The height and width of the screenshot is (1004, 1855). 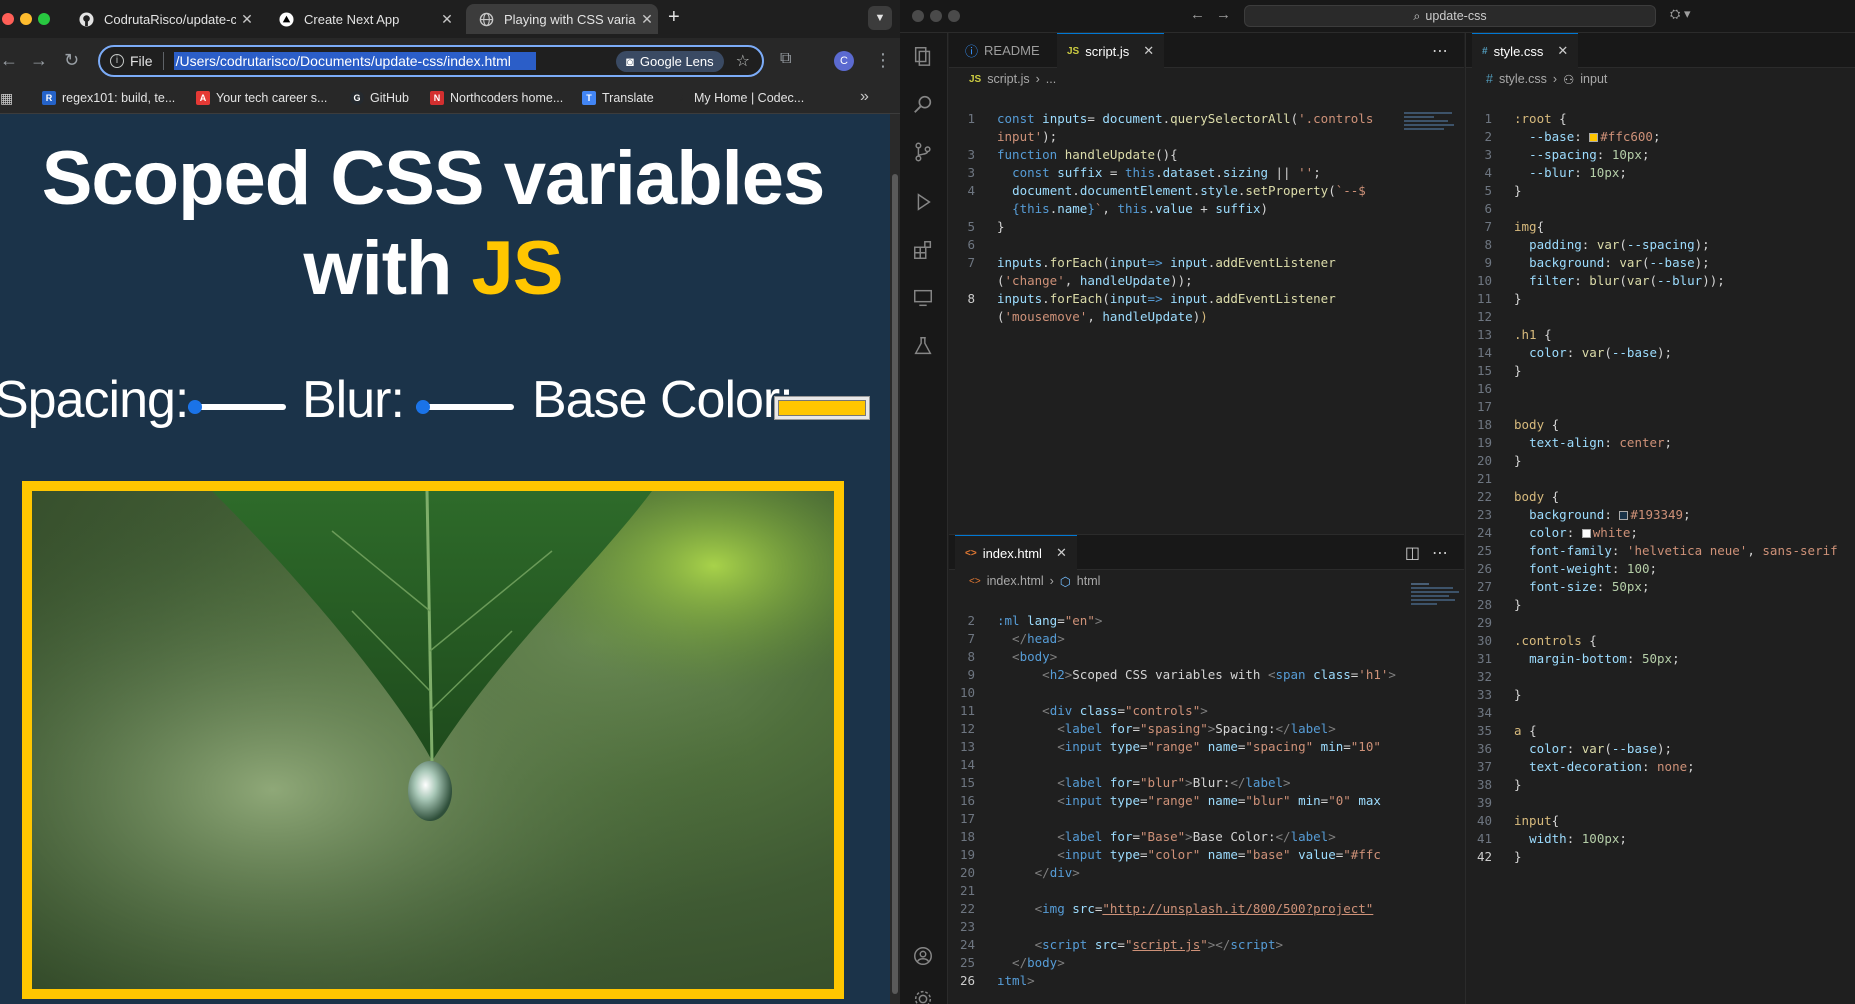 I want to click on tab-title: Create Next App, so click(x=352, y=19).